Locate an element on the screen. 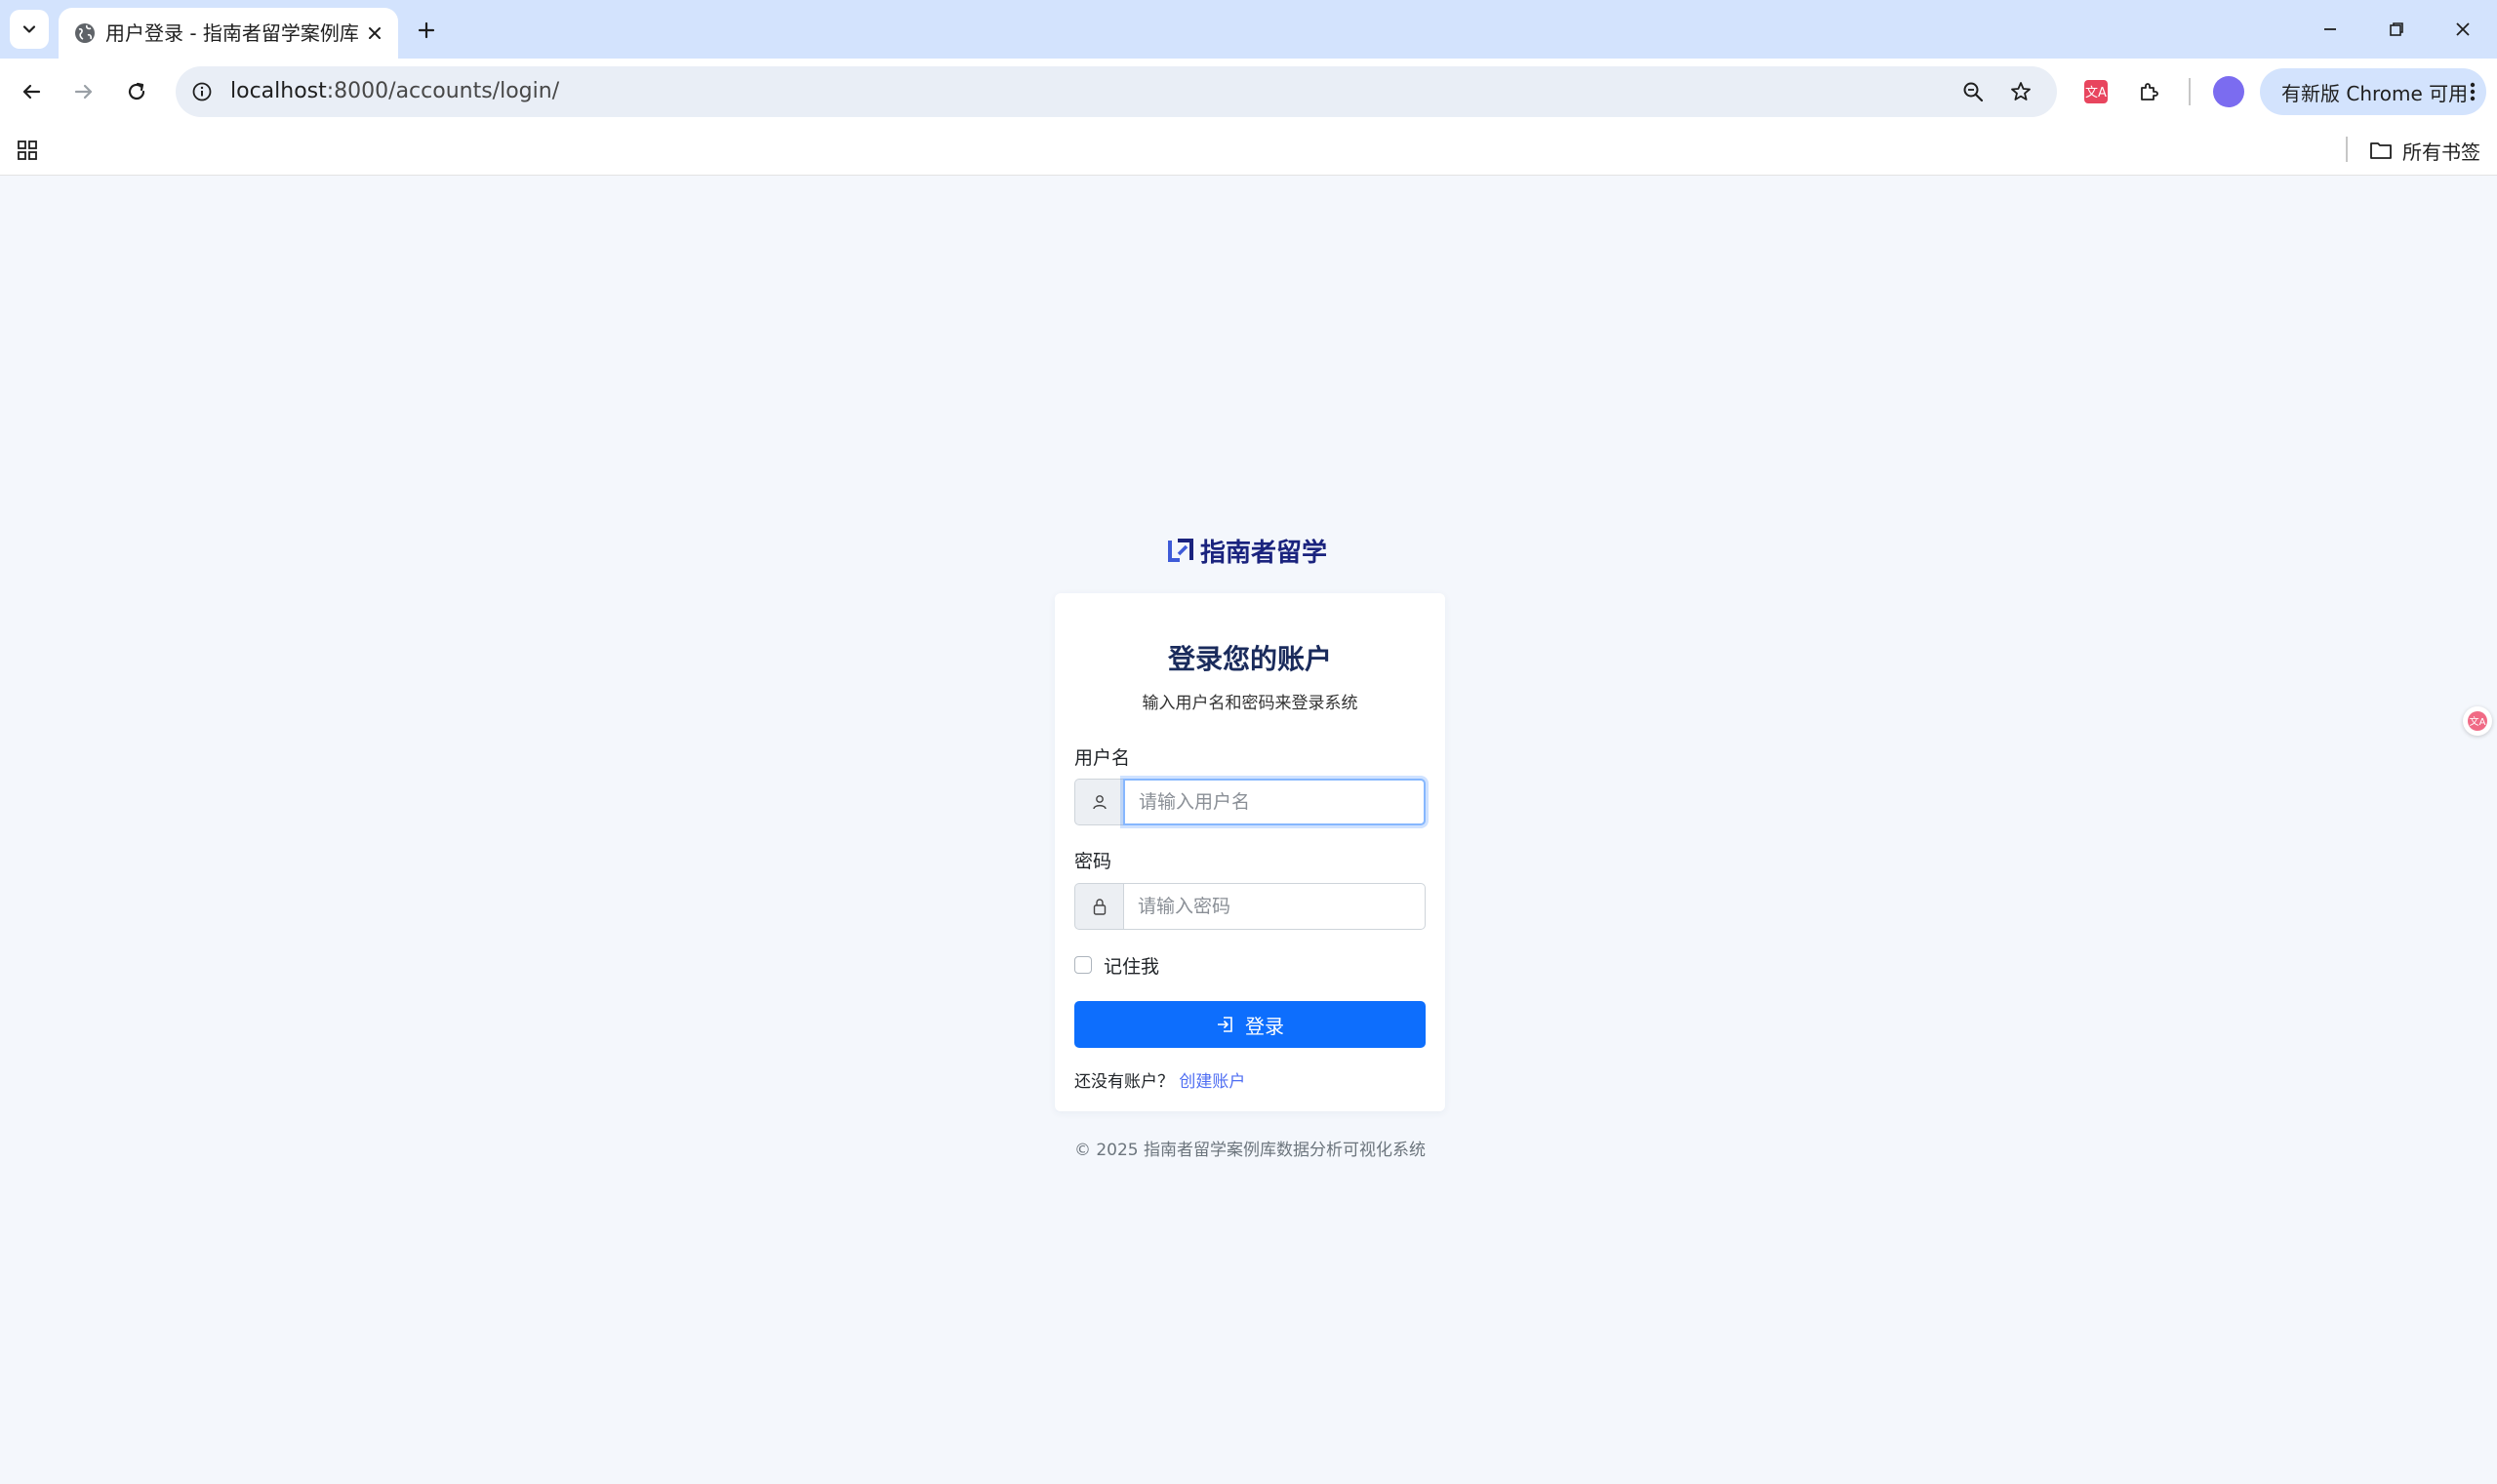 The height and width of the screenshot is (1484, 2497). password-addon is located at coordinates (1098, 906).